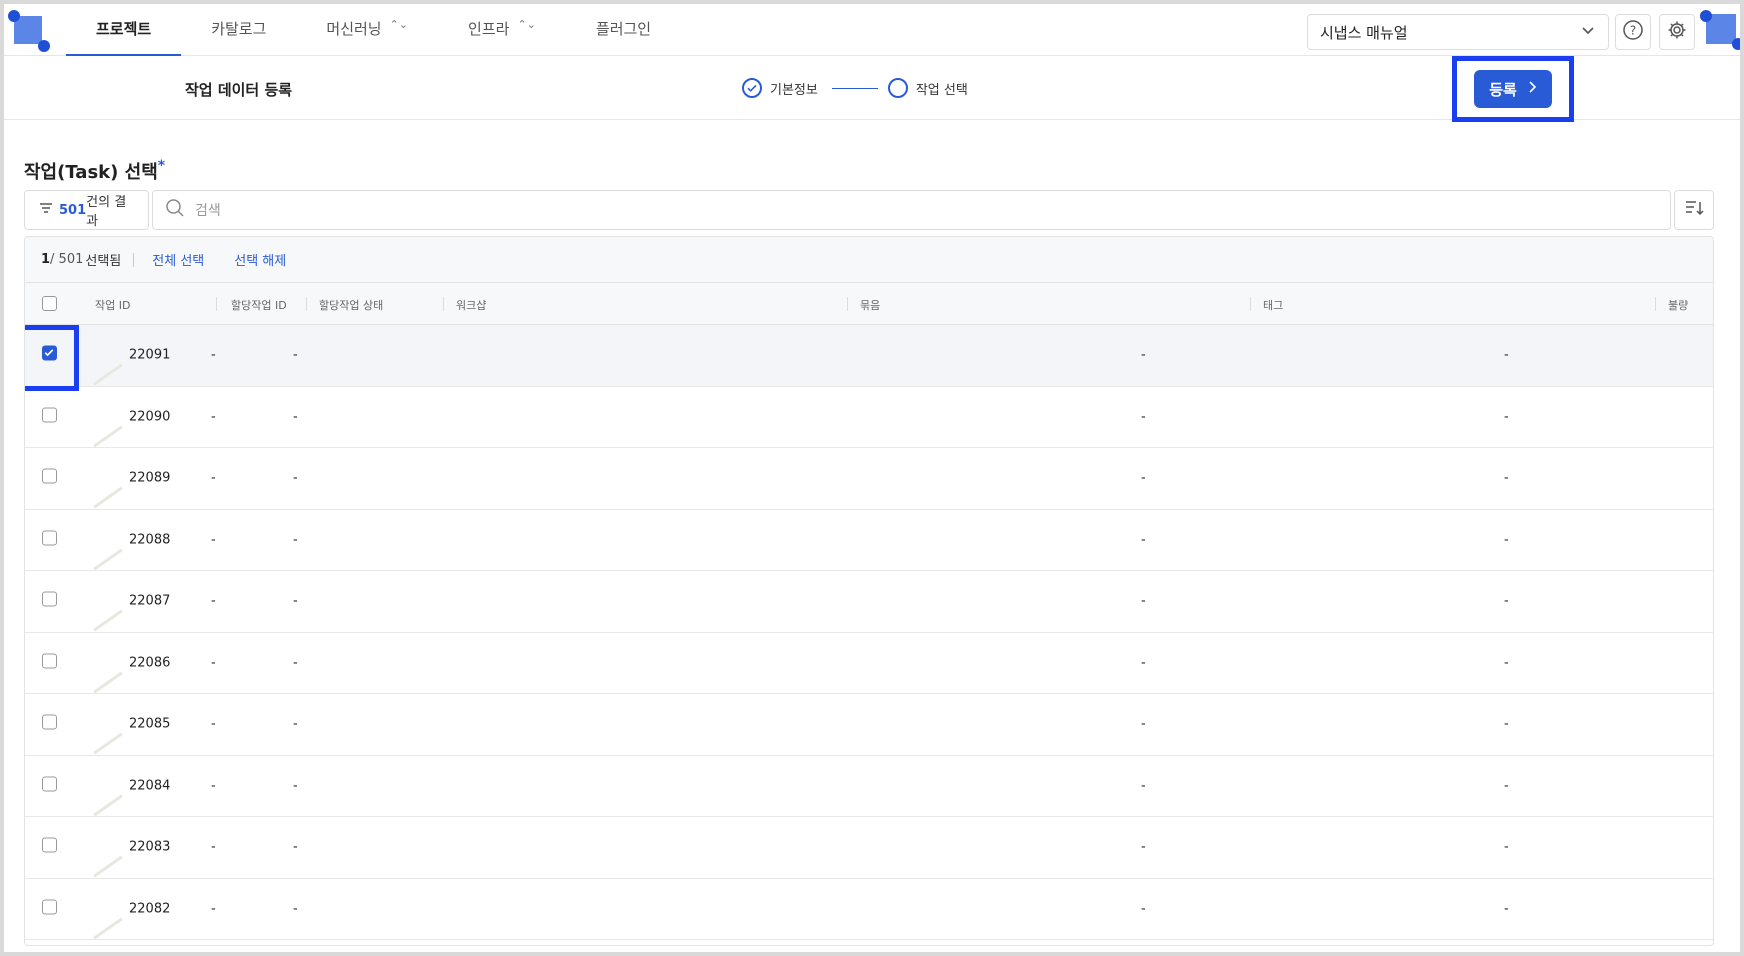 The height and width of the screenshot is (956, 1744). What do you see at coordinates (1720, 30) in the screenshot?
I see `avatar` at bounding box center [1720, 30].